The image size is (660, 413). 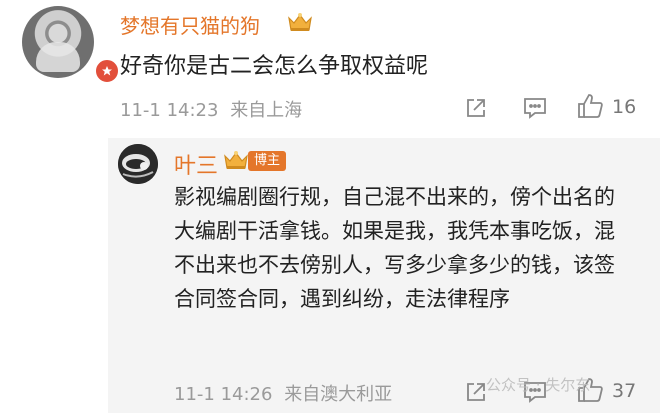 I want to click on avatar-figure, so click(x=58, y=57).